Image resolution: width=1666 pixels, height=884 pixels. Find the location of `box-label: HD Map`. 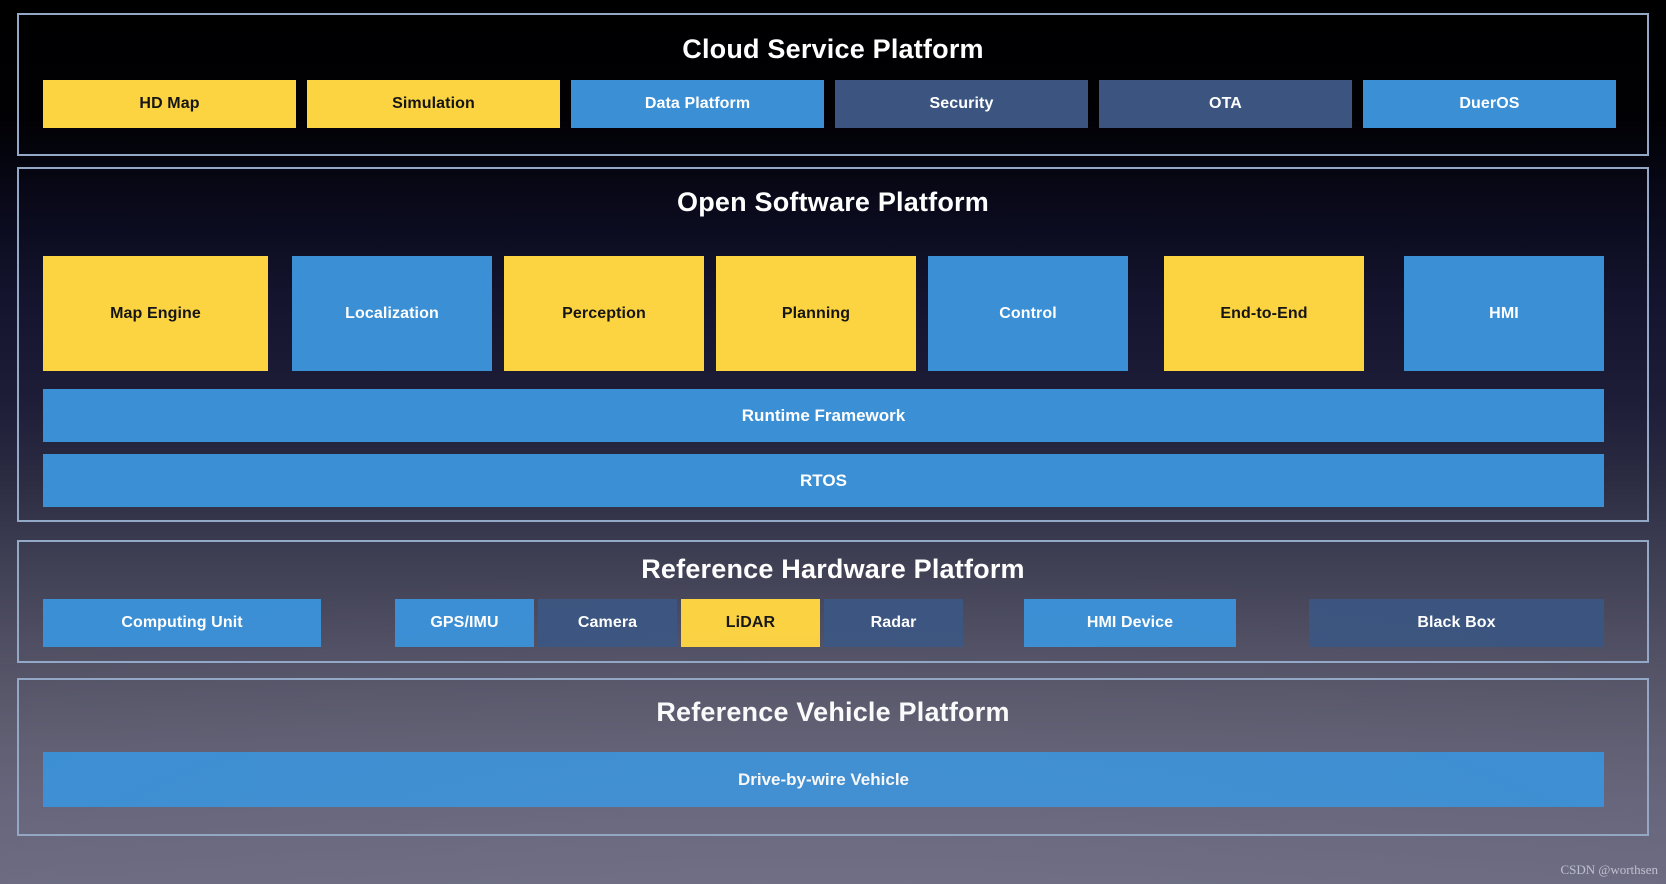

box-label: HD Map is located at coordinates (169, 103).